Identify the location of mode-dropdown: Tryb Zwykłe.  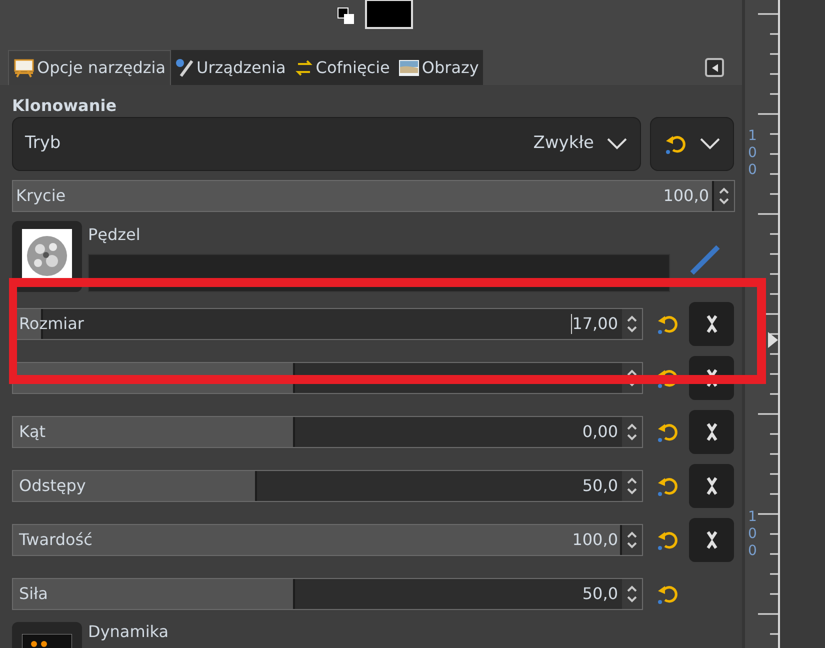
(326, 144).